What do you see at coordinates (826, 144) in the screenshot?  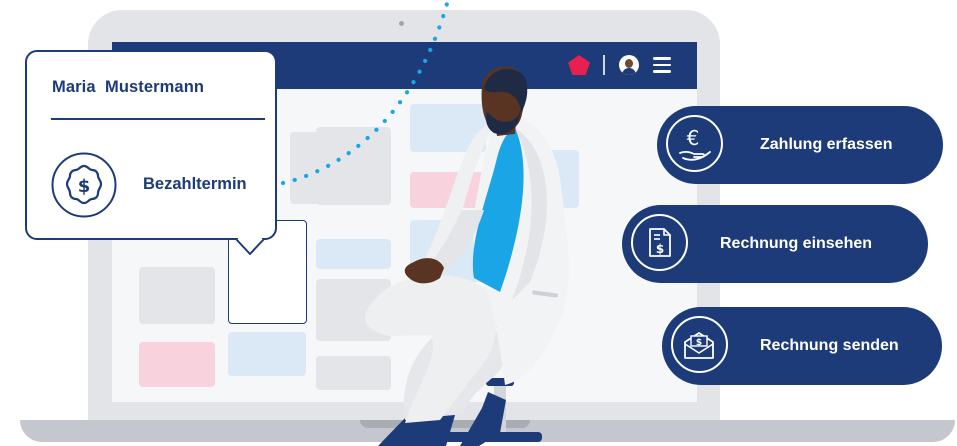 I see `record-payment-label: Zahlung erfassen` at bounding box center [826, 144].